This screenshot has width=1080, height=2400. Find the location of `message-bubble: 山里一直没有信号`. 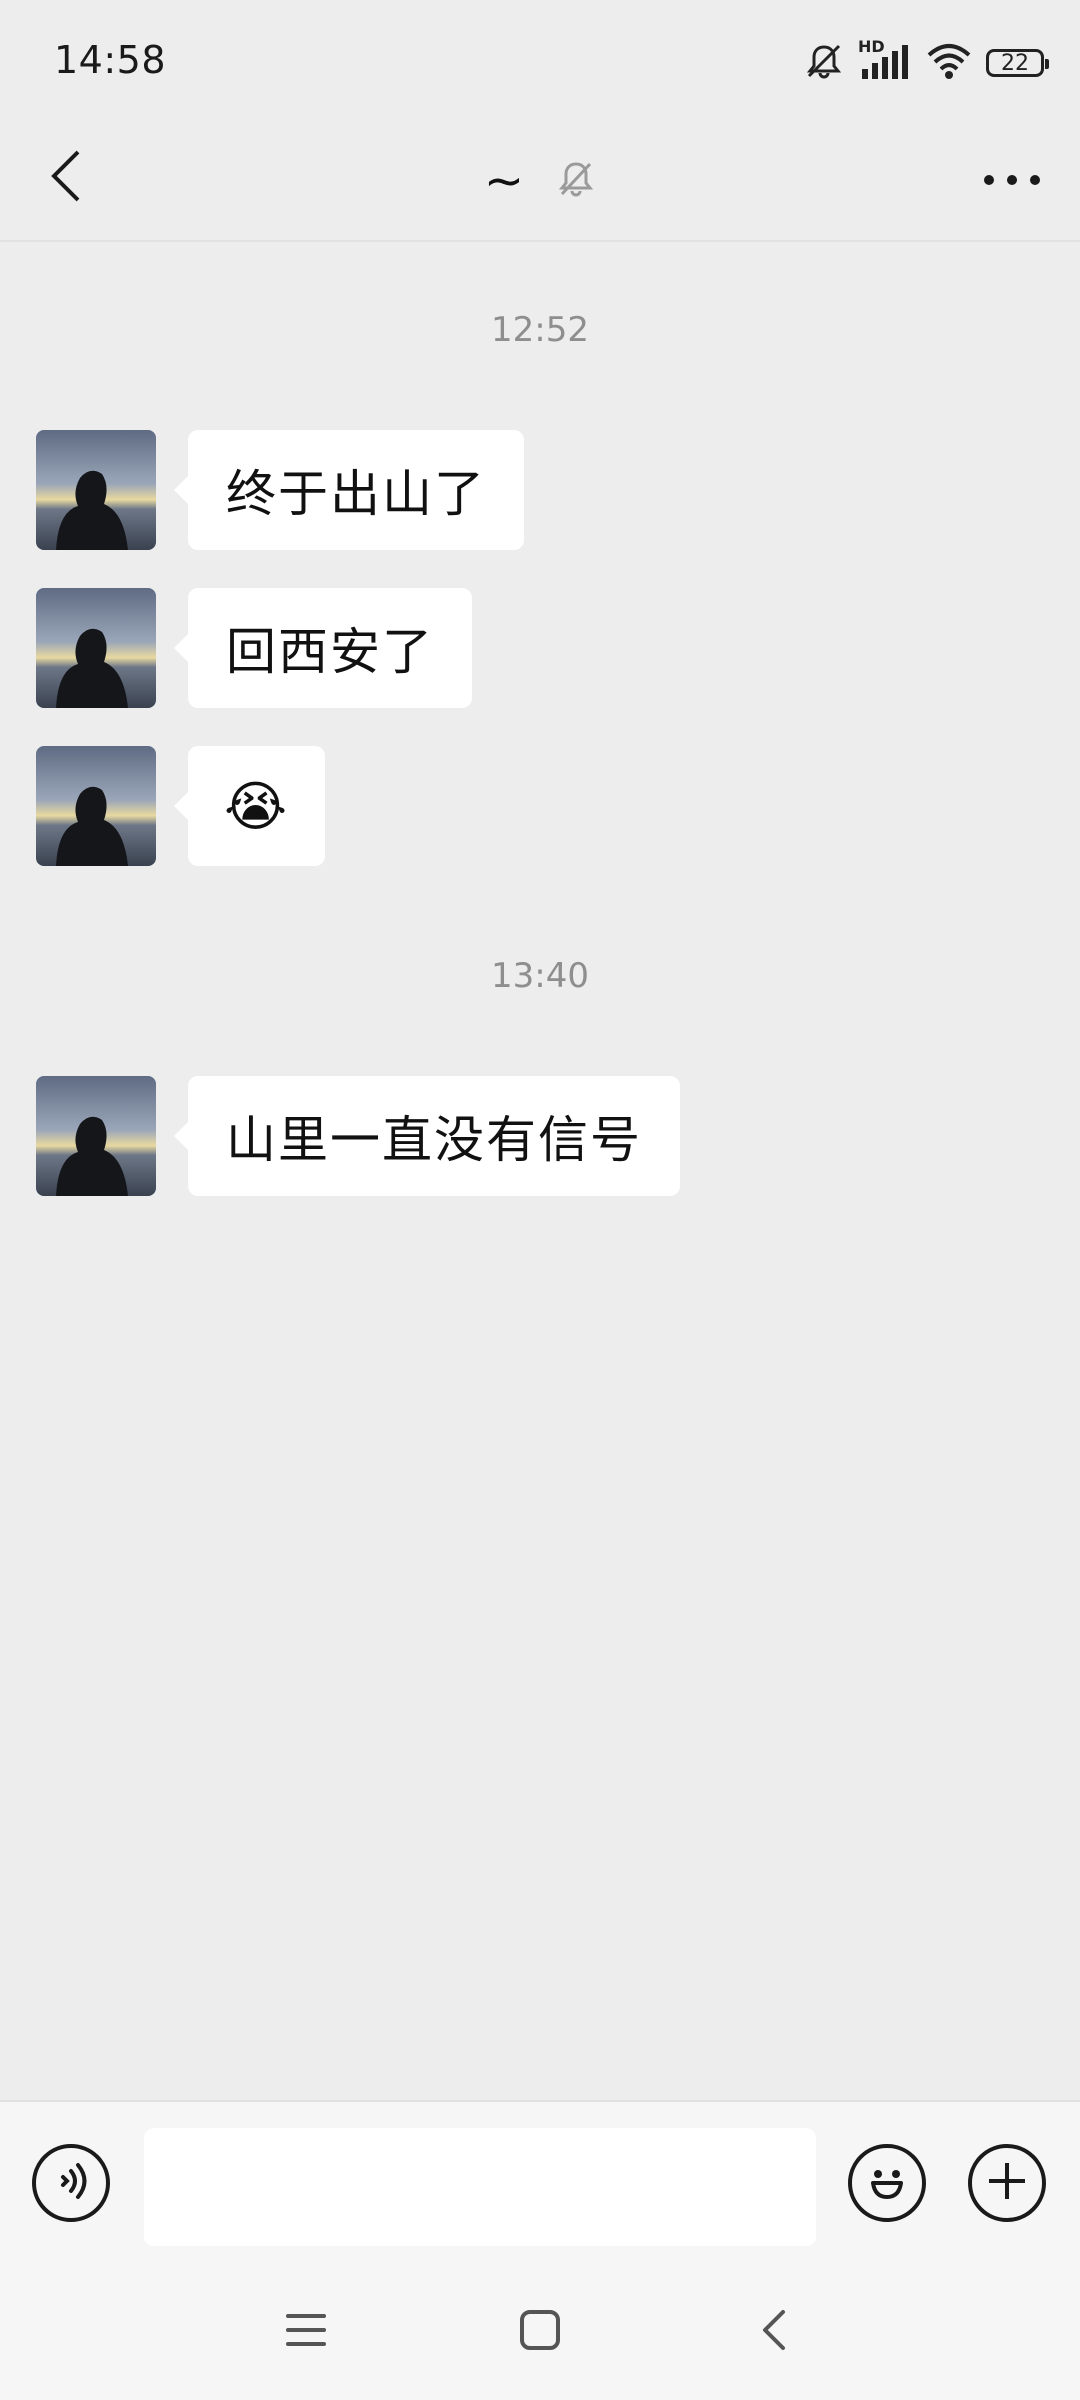

message-bubble: 山里一直没有信号 is located at coordinates (427, 1136).